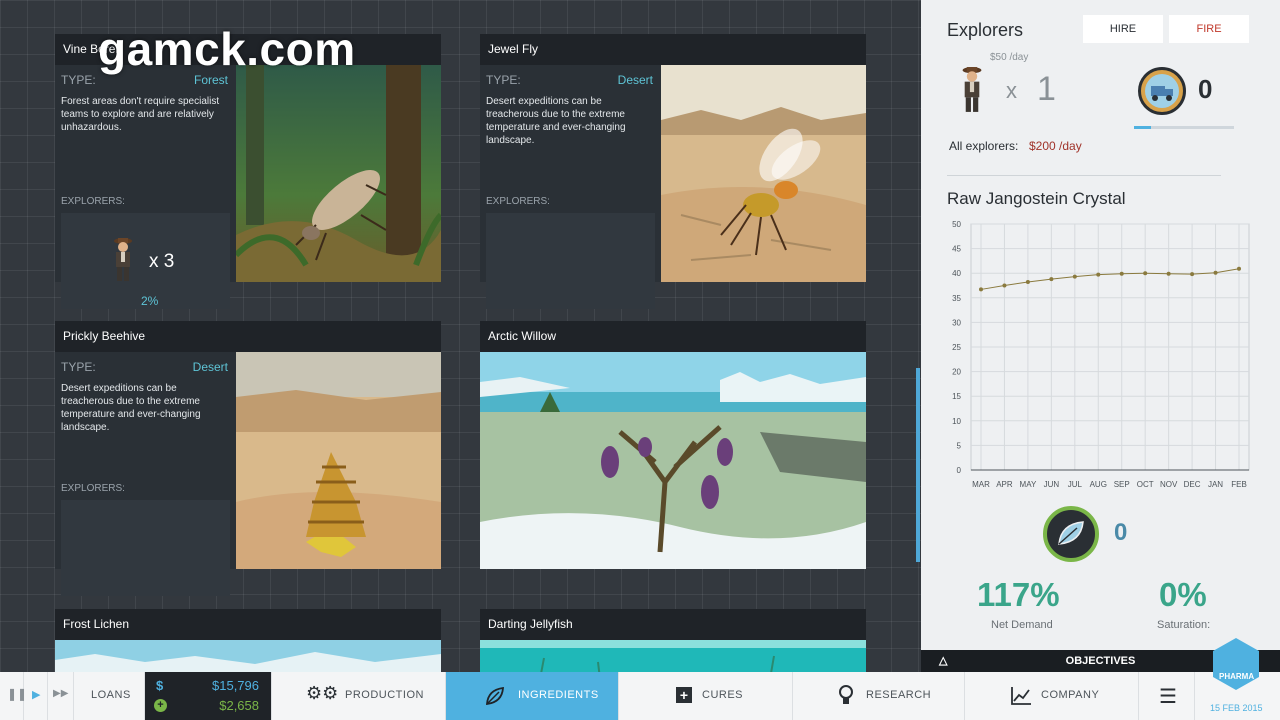 This screenshot has height=720, width=1280. I want to click on ingredient-card-frost-lichen: Frost Lichen, so click(248, 640).